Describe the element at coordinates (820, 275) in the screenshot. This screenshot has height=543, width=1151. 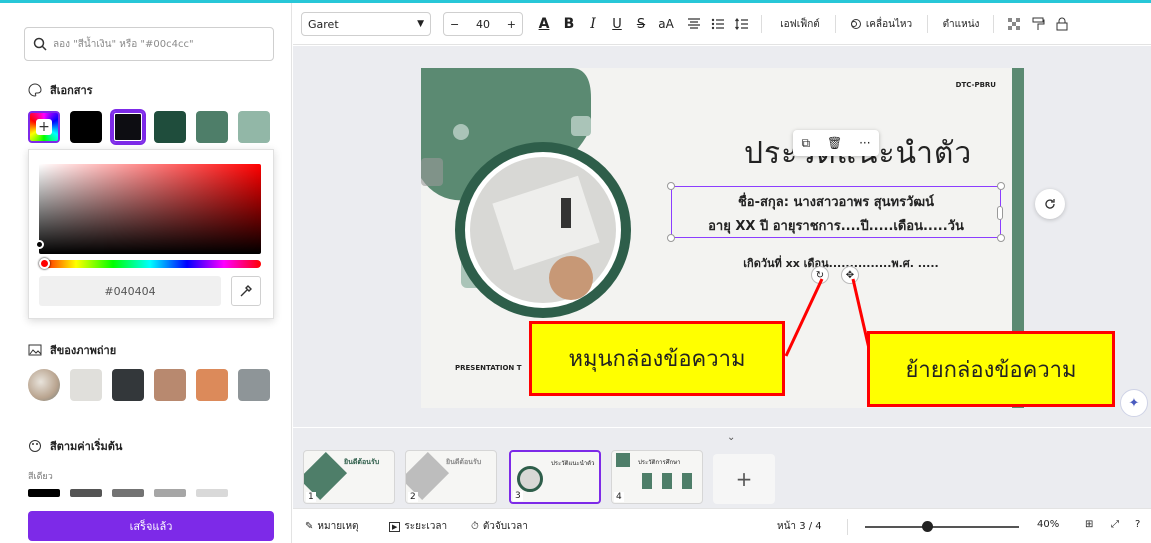
I see `rotate-handle: ↻` at that location.